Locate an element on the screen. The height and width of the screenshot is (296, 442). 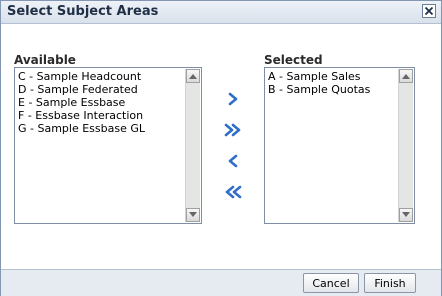
finish-button: Finish is located at coordinates (390, 283).